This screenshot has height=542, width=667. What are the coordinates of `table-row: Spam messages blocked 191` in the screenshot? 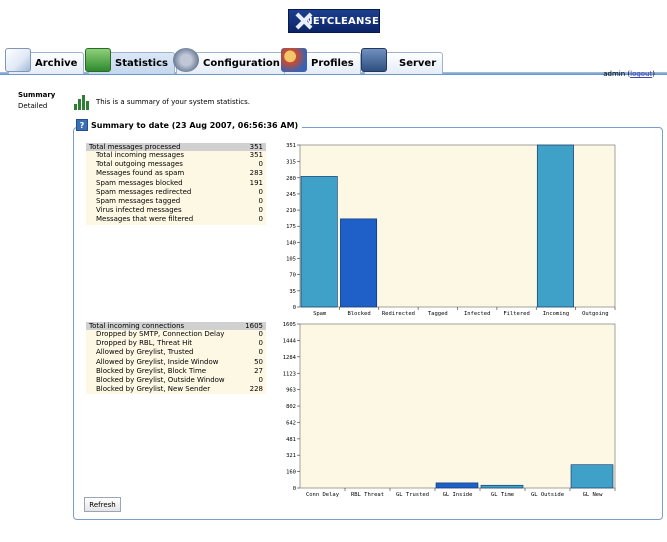 It's located at (176, 183).